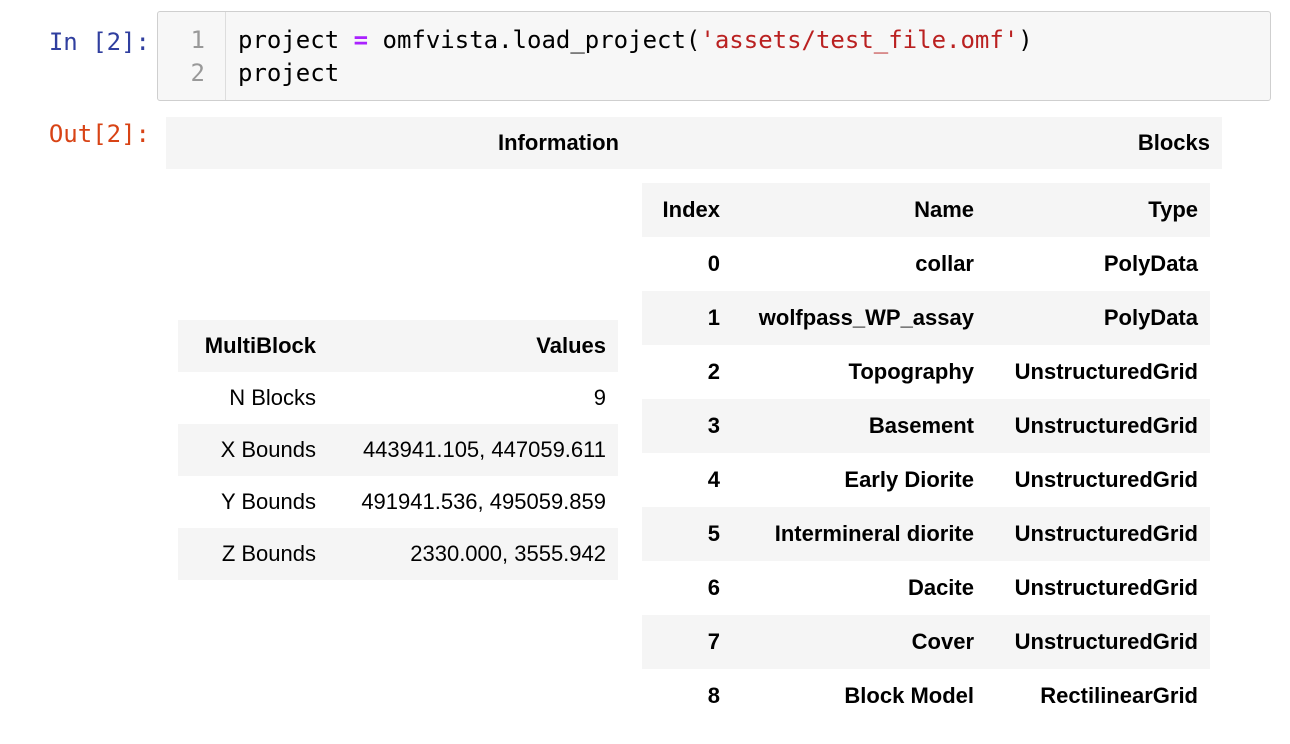 This screenshot has width=1290, height=744. Describe the element at coordinates (398, 398) in the screenshot. I see `table-row: N Blocks 9` at that location.